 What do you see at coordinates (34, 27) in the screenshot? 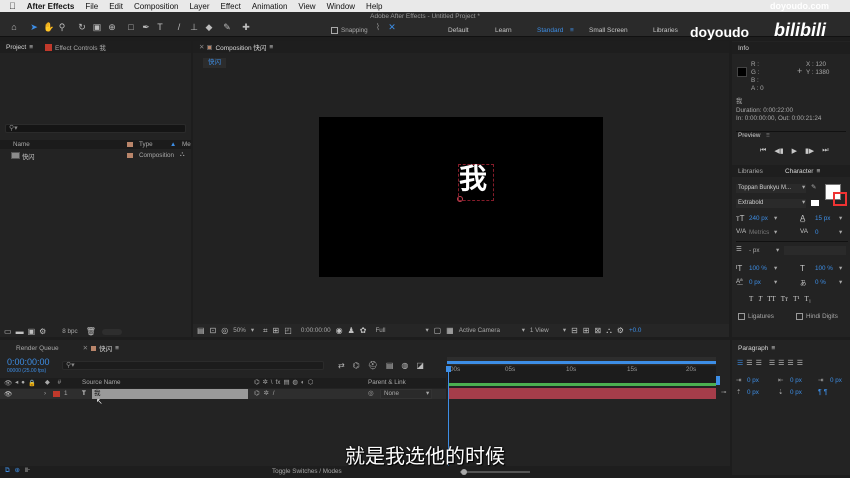
I see `selection-tool-icon: ➤` at bounding box center [34, 27].